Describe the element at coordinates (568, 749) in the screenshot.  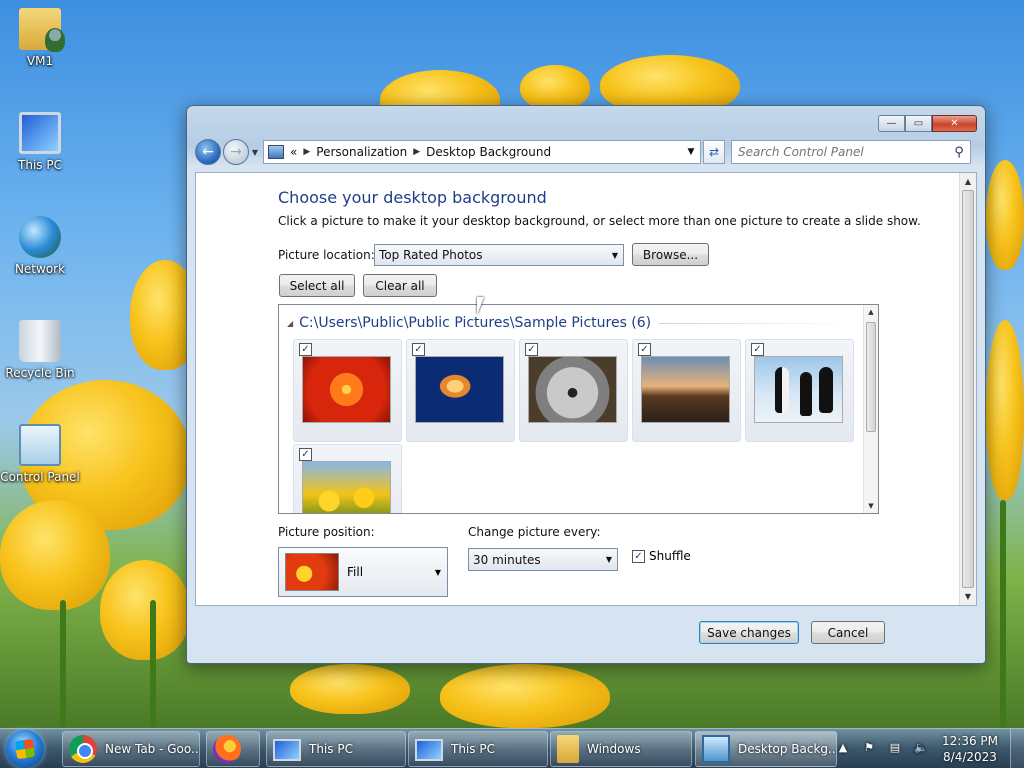
I see `folder-icon` at that location.